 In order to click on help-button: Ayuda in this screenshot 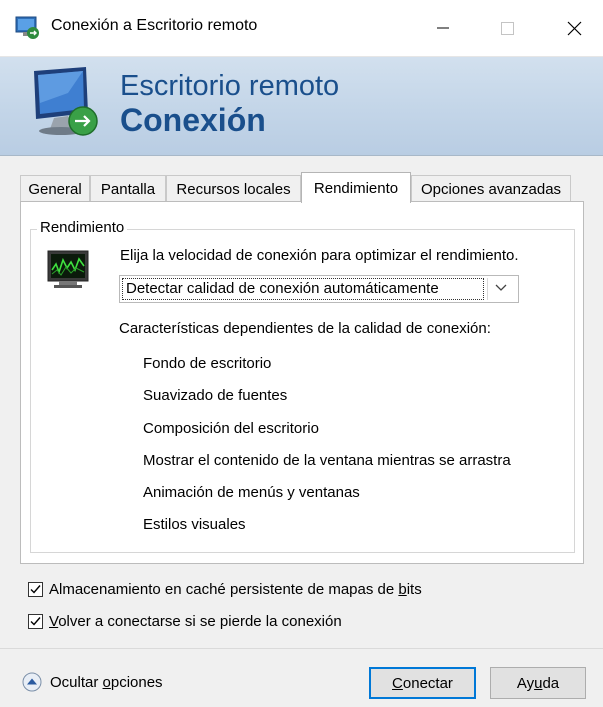, I will do `click(538, 683)`.